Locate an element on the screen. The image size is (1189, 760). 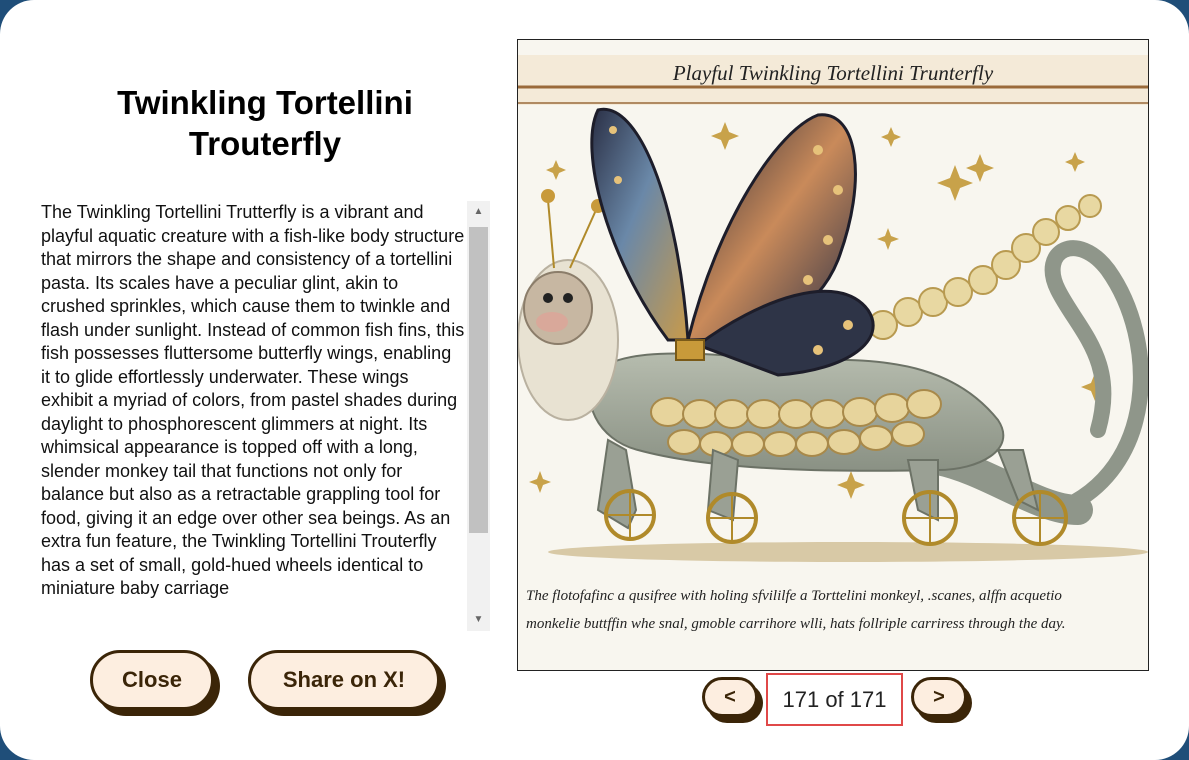
close-button: Close is located at coordinates (152, 680).